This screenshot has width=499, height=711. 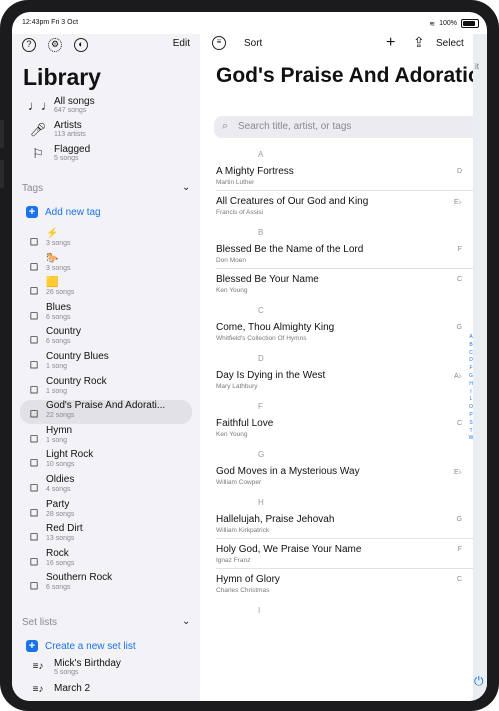 What do you see at coordinates (52, 258) in the screenshot?
I see `tag-label: 🐎` at bounding box center [52, 258].